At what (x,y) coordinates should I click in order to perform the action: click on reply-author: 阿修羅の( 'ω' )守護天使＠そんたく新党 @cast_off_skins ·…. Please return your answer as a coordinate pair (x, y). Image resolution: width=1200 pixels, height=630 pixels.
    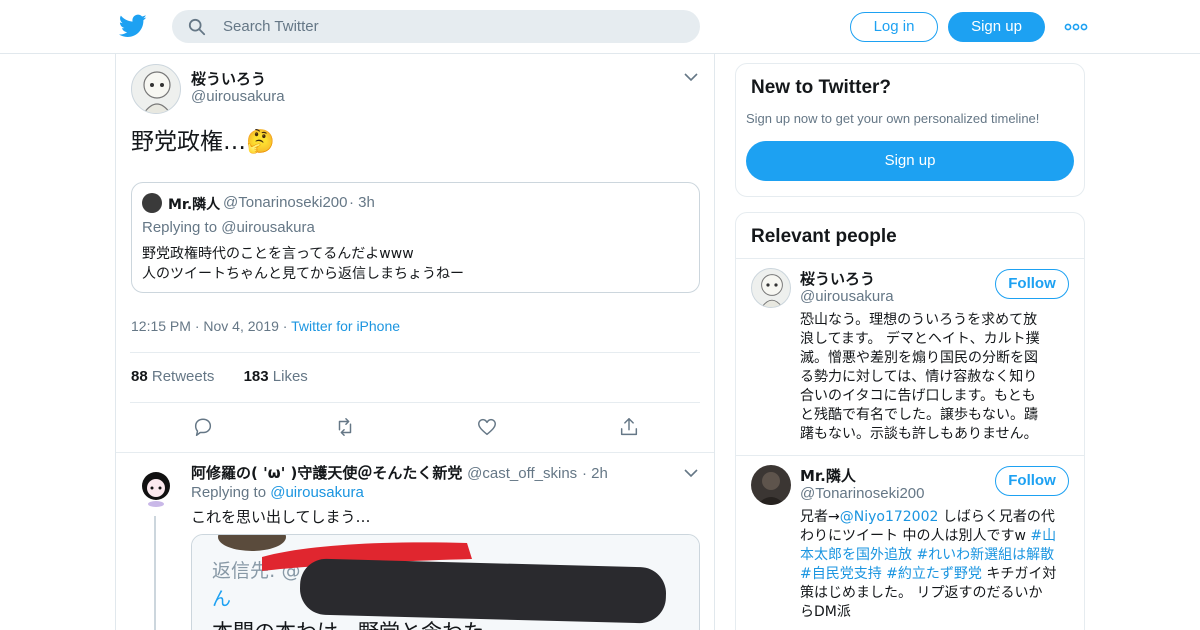
    Looking at the image, I should click on (399, 472).